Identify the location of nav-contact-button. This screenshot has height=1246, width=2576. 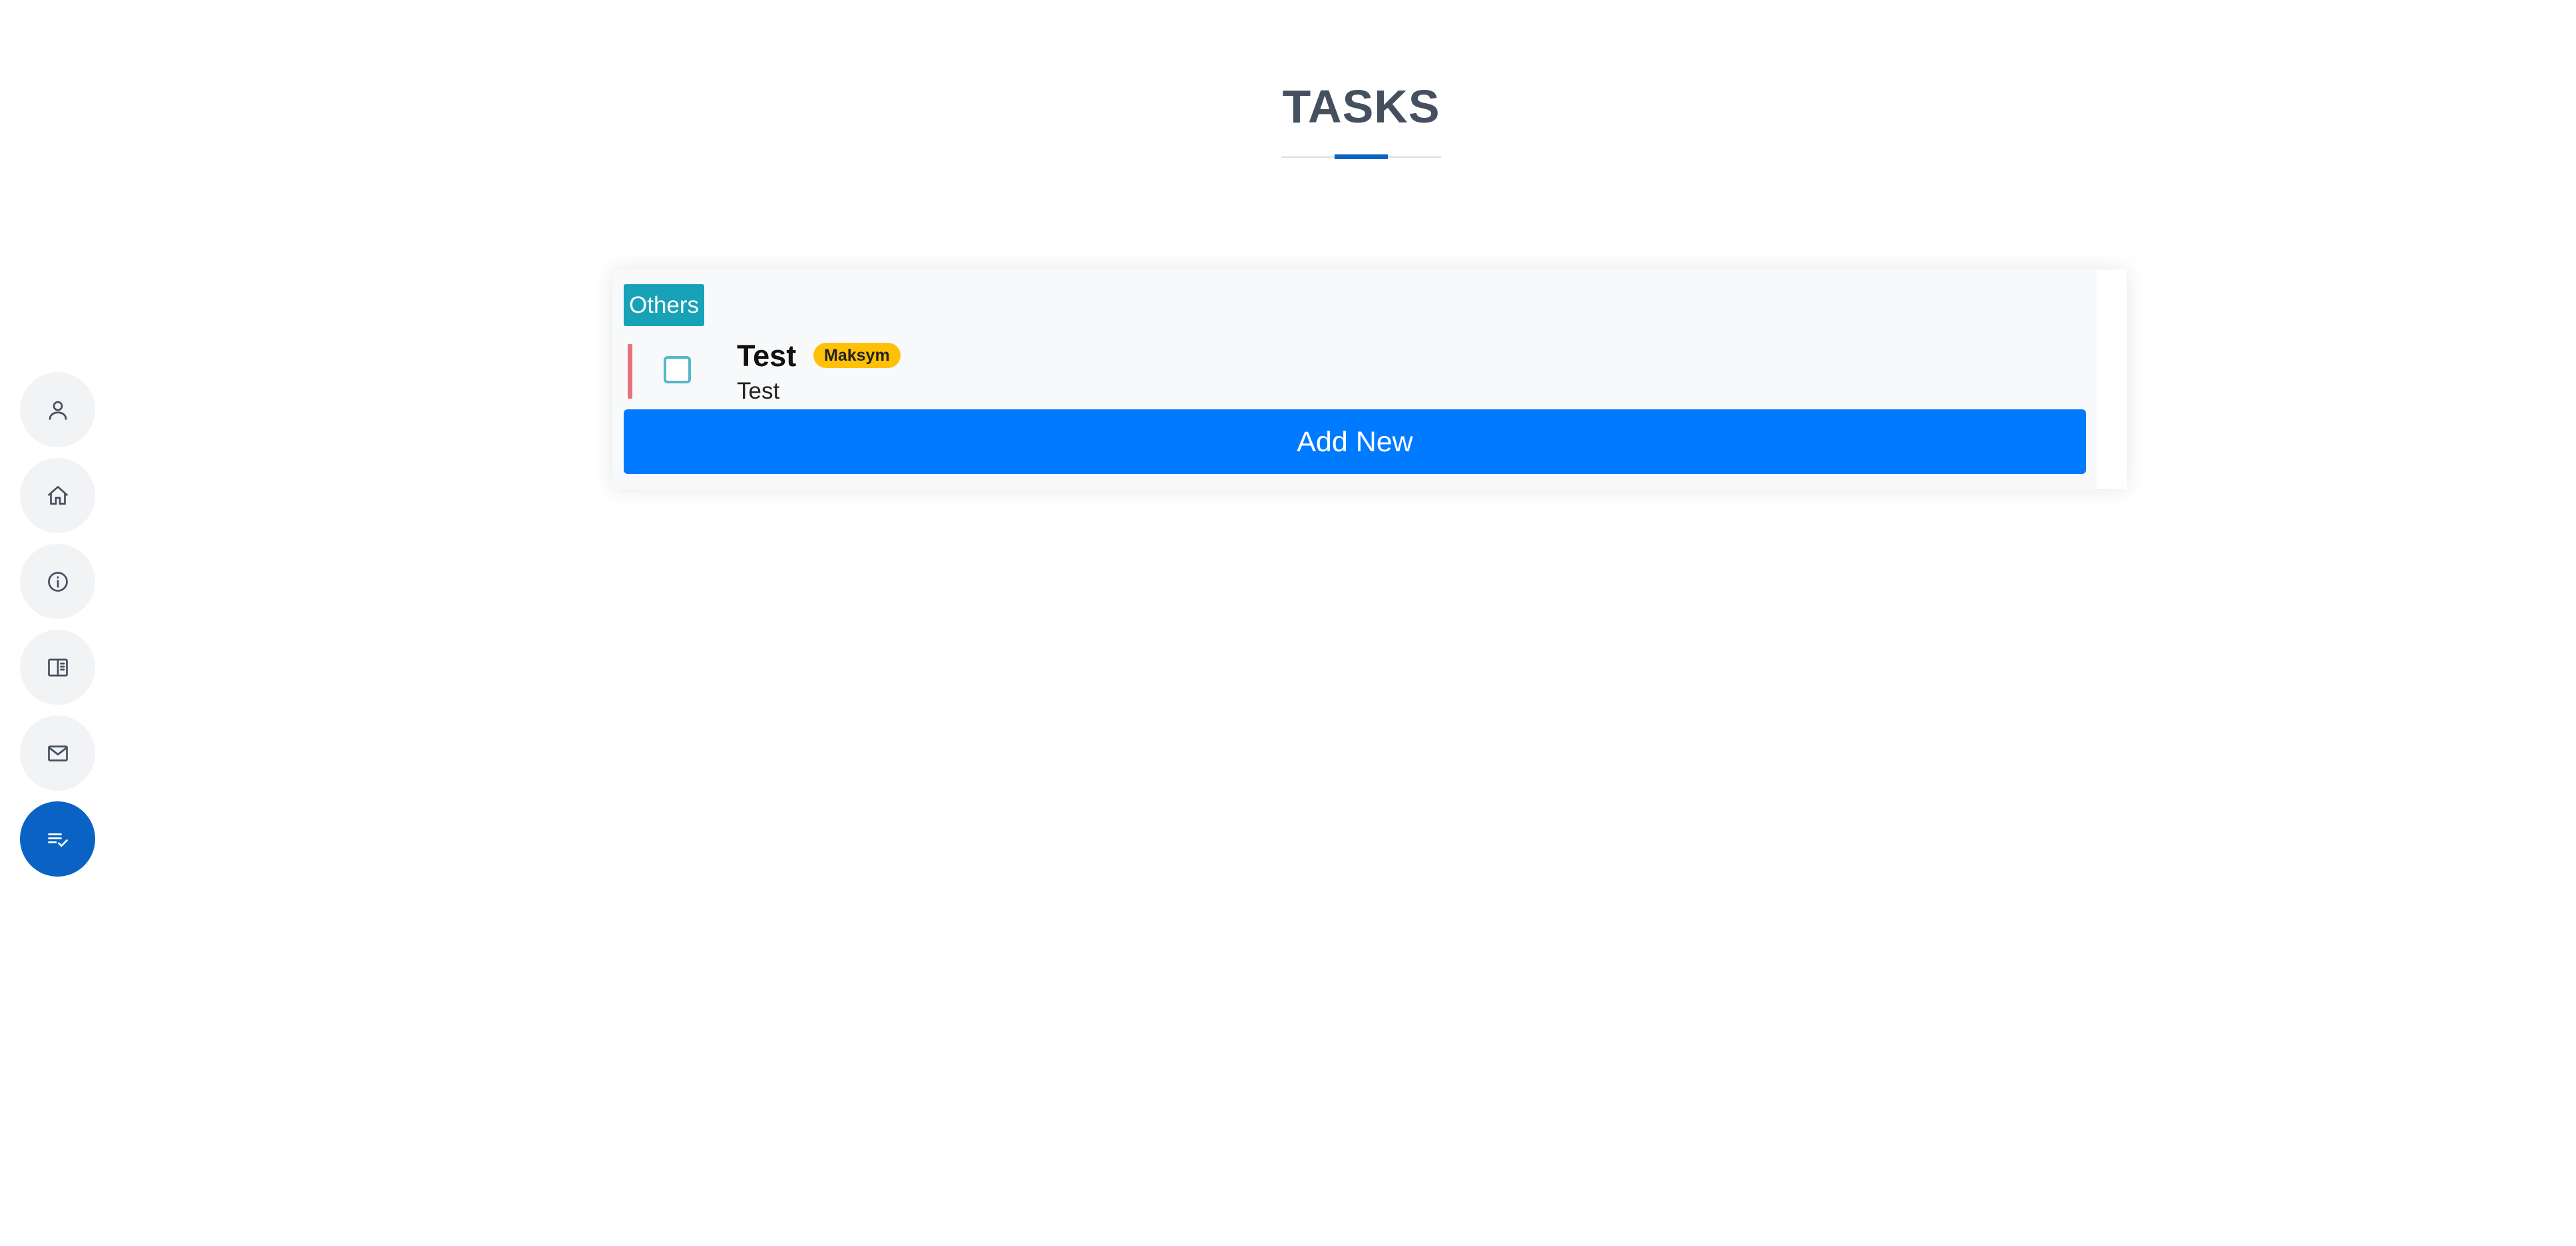
(57, 753).